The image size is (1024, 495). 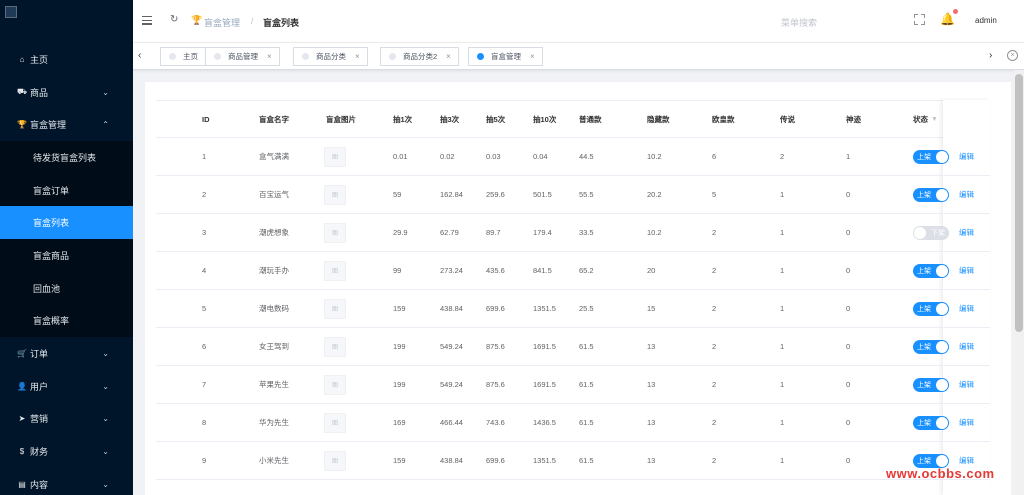 I want to click on sidebar-item-items2-0: 🛒 订单 ⌄, so click(x=66, y=353).